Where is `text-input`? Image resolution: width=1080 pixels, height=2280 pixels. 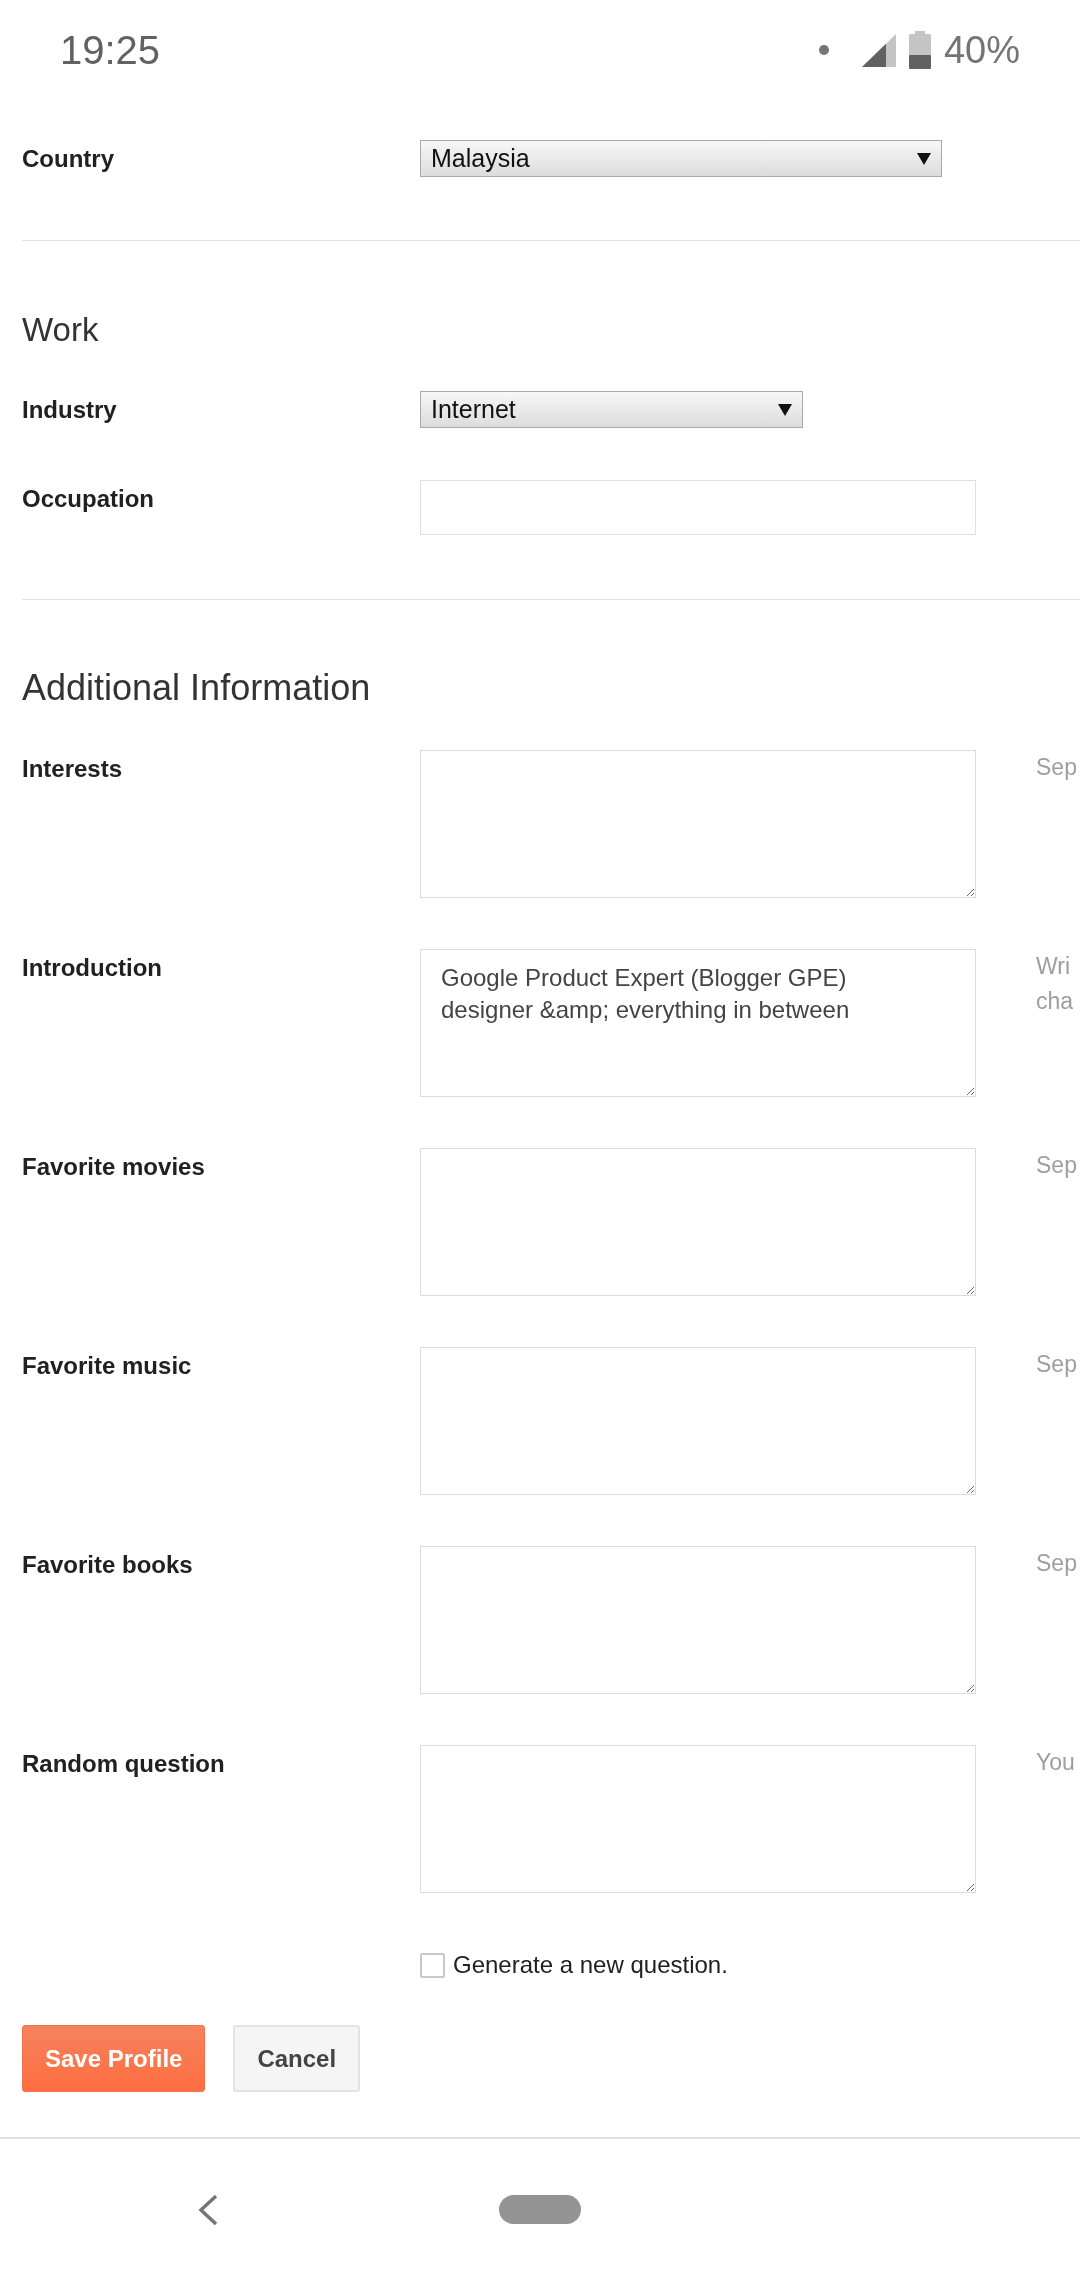
text-input is located at coordinates (698, 507).